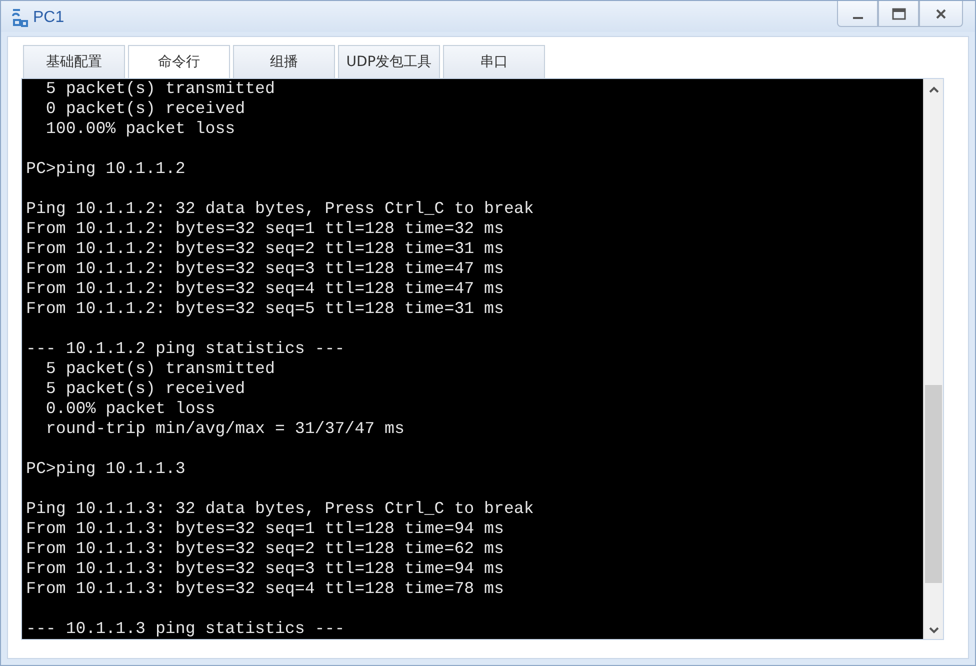 The height and width of the screenshot is (666, 976). What do you see at coordinates (106, 169) in the screenshot?
I see `terminal-line: PC>ping 10.1.1.2` at bounding box center [106, 169].